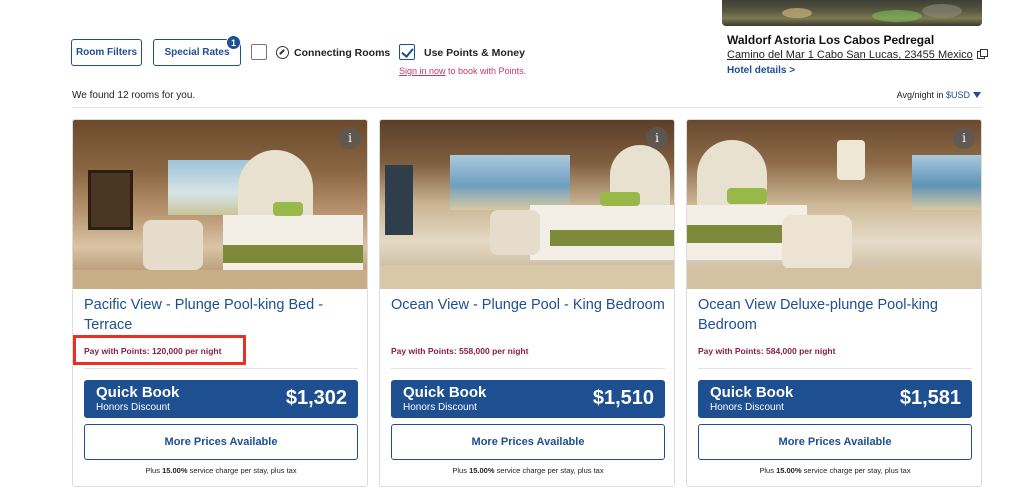 Image resolution: width=1024 pixels, height=495 pixels. I want to click on signin-suffix: to book with Points., so click(486, 71).